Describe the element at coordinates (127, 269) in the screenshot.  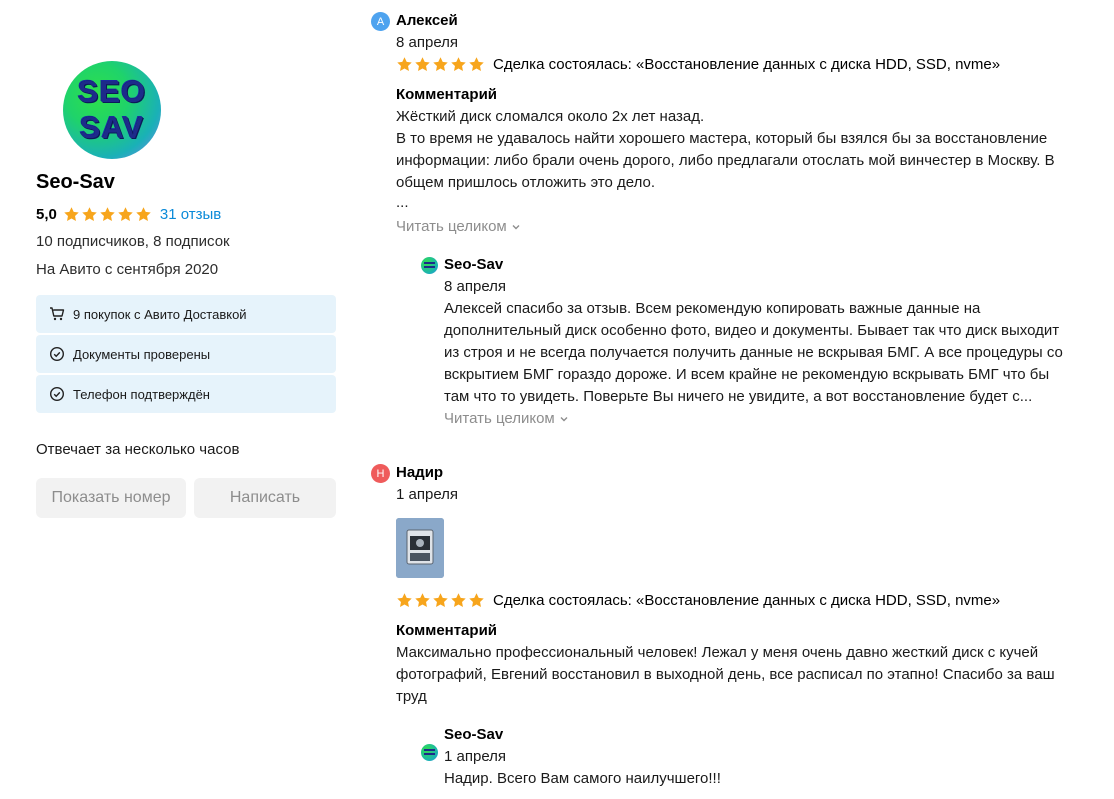
I see `member-since: На Авито с сентября 2020` at that location.